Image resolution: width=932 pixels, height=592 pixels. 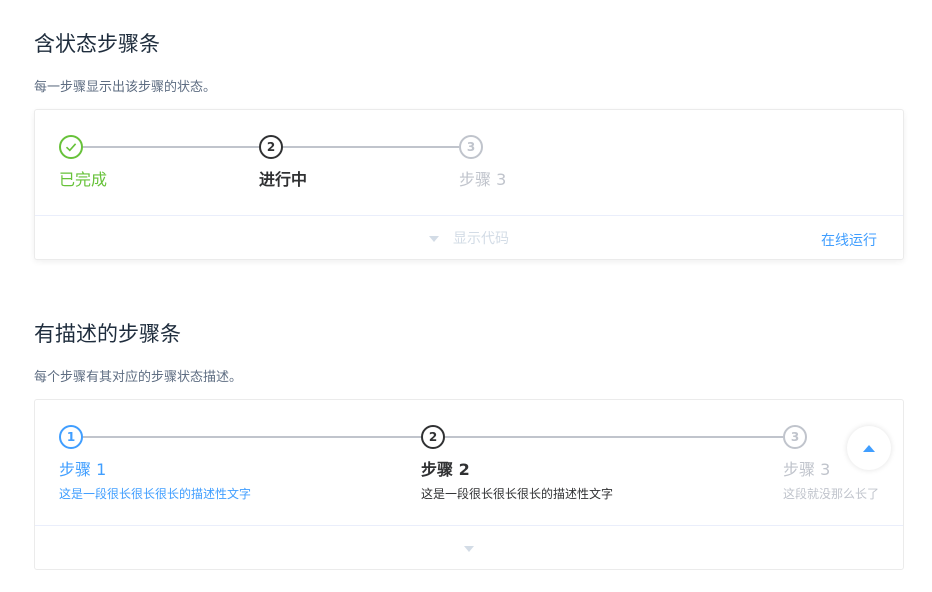 What do you see at coordinates (83, 469) in the screenshot?
I see `step-title: 步骤 1` at bounding box center [83, 469].